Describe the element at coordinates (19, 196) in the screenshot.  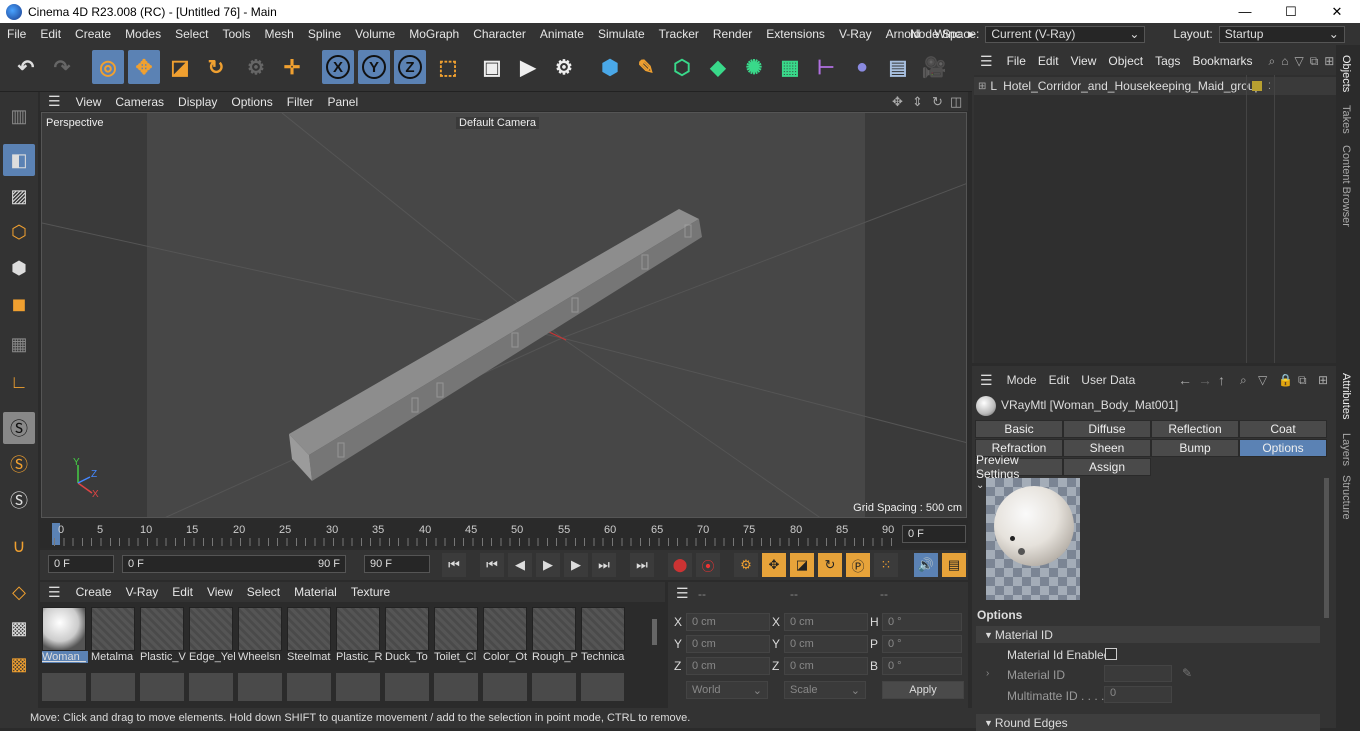
I see `texture-mode-icon: ▨` at that location.